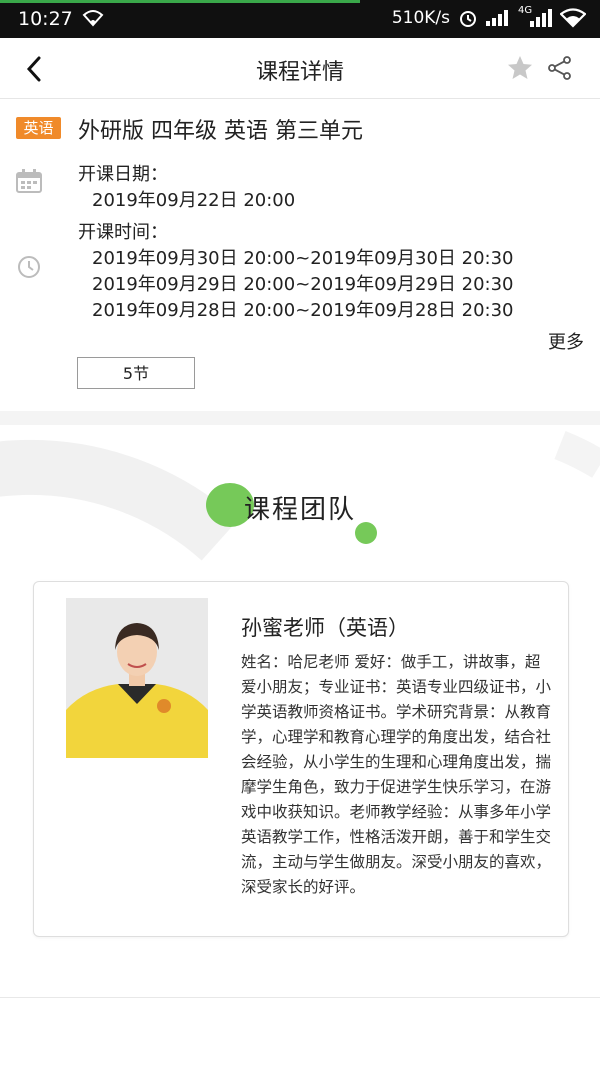 The width and height of the screenshot is (600, 1067). I want to click on alarm-icon, so click(468, 18).